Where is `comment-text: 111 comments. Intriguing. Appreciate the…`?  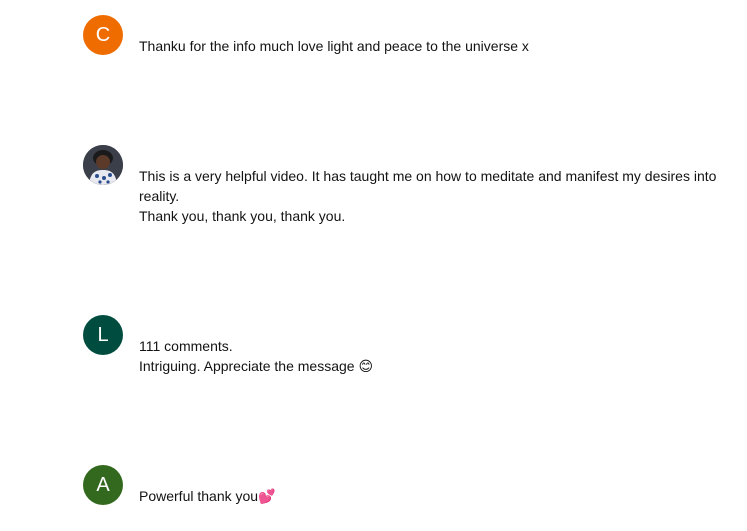 comment-text: 111 comments. Intriguing. Appreciate the… is located at coordinates (434, 356).